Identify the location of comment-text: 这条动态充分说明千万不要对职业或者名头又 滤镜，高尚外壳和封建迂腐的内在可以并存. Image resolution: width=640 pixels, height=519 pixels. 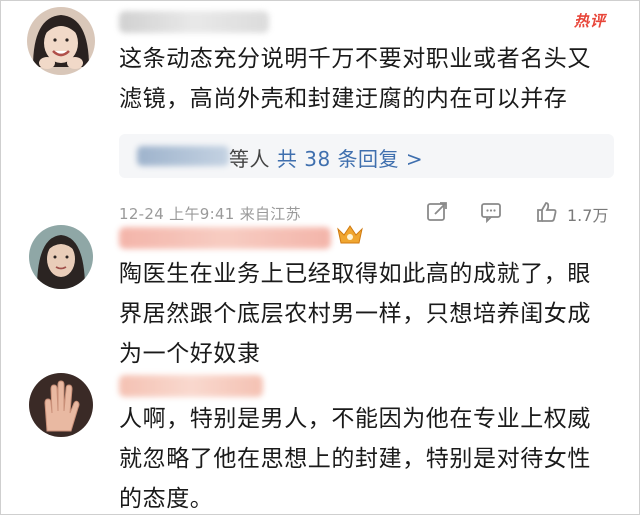
(355, 79).